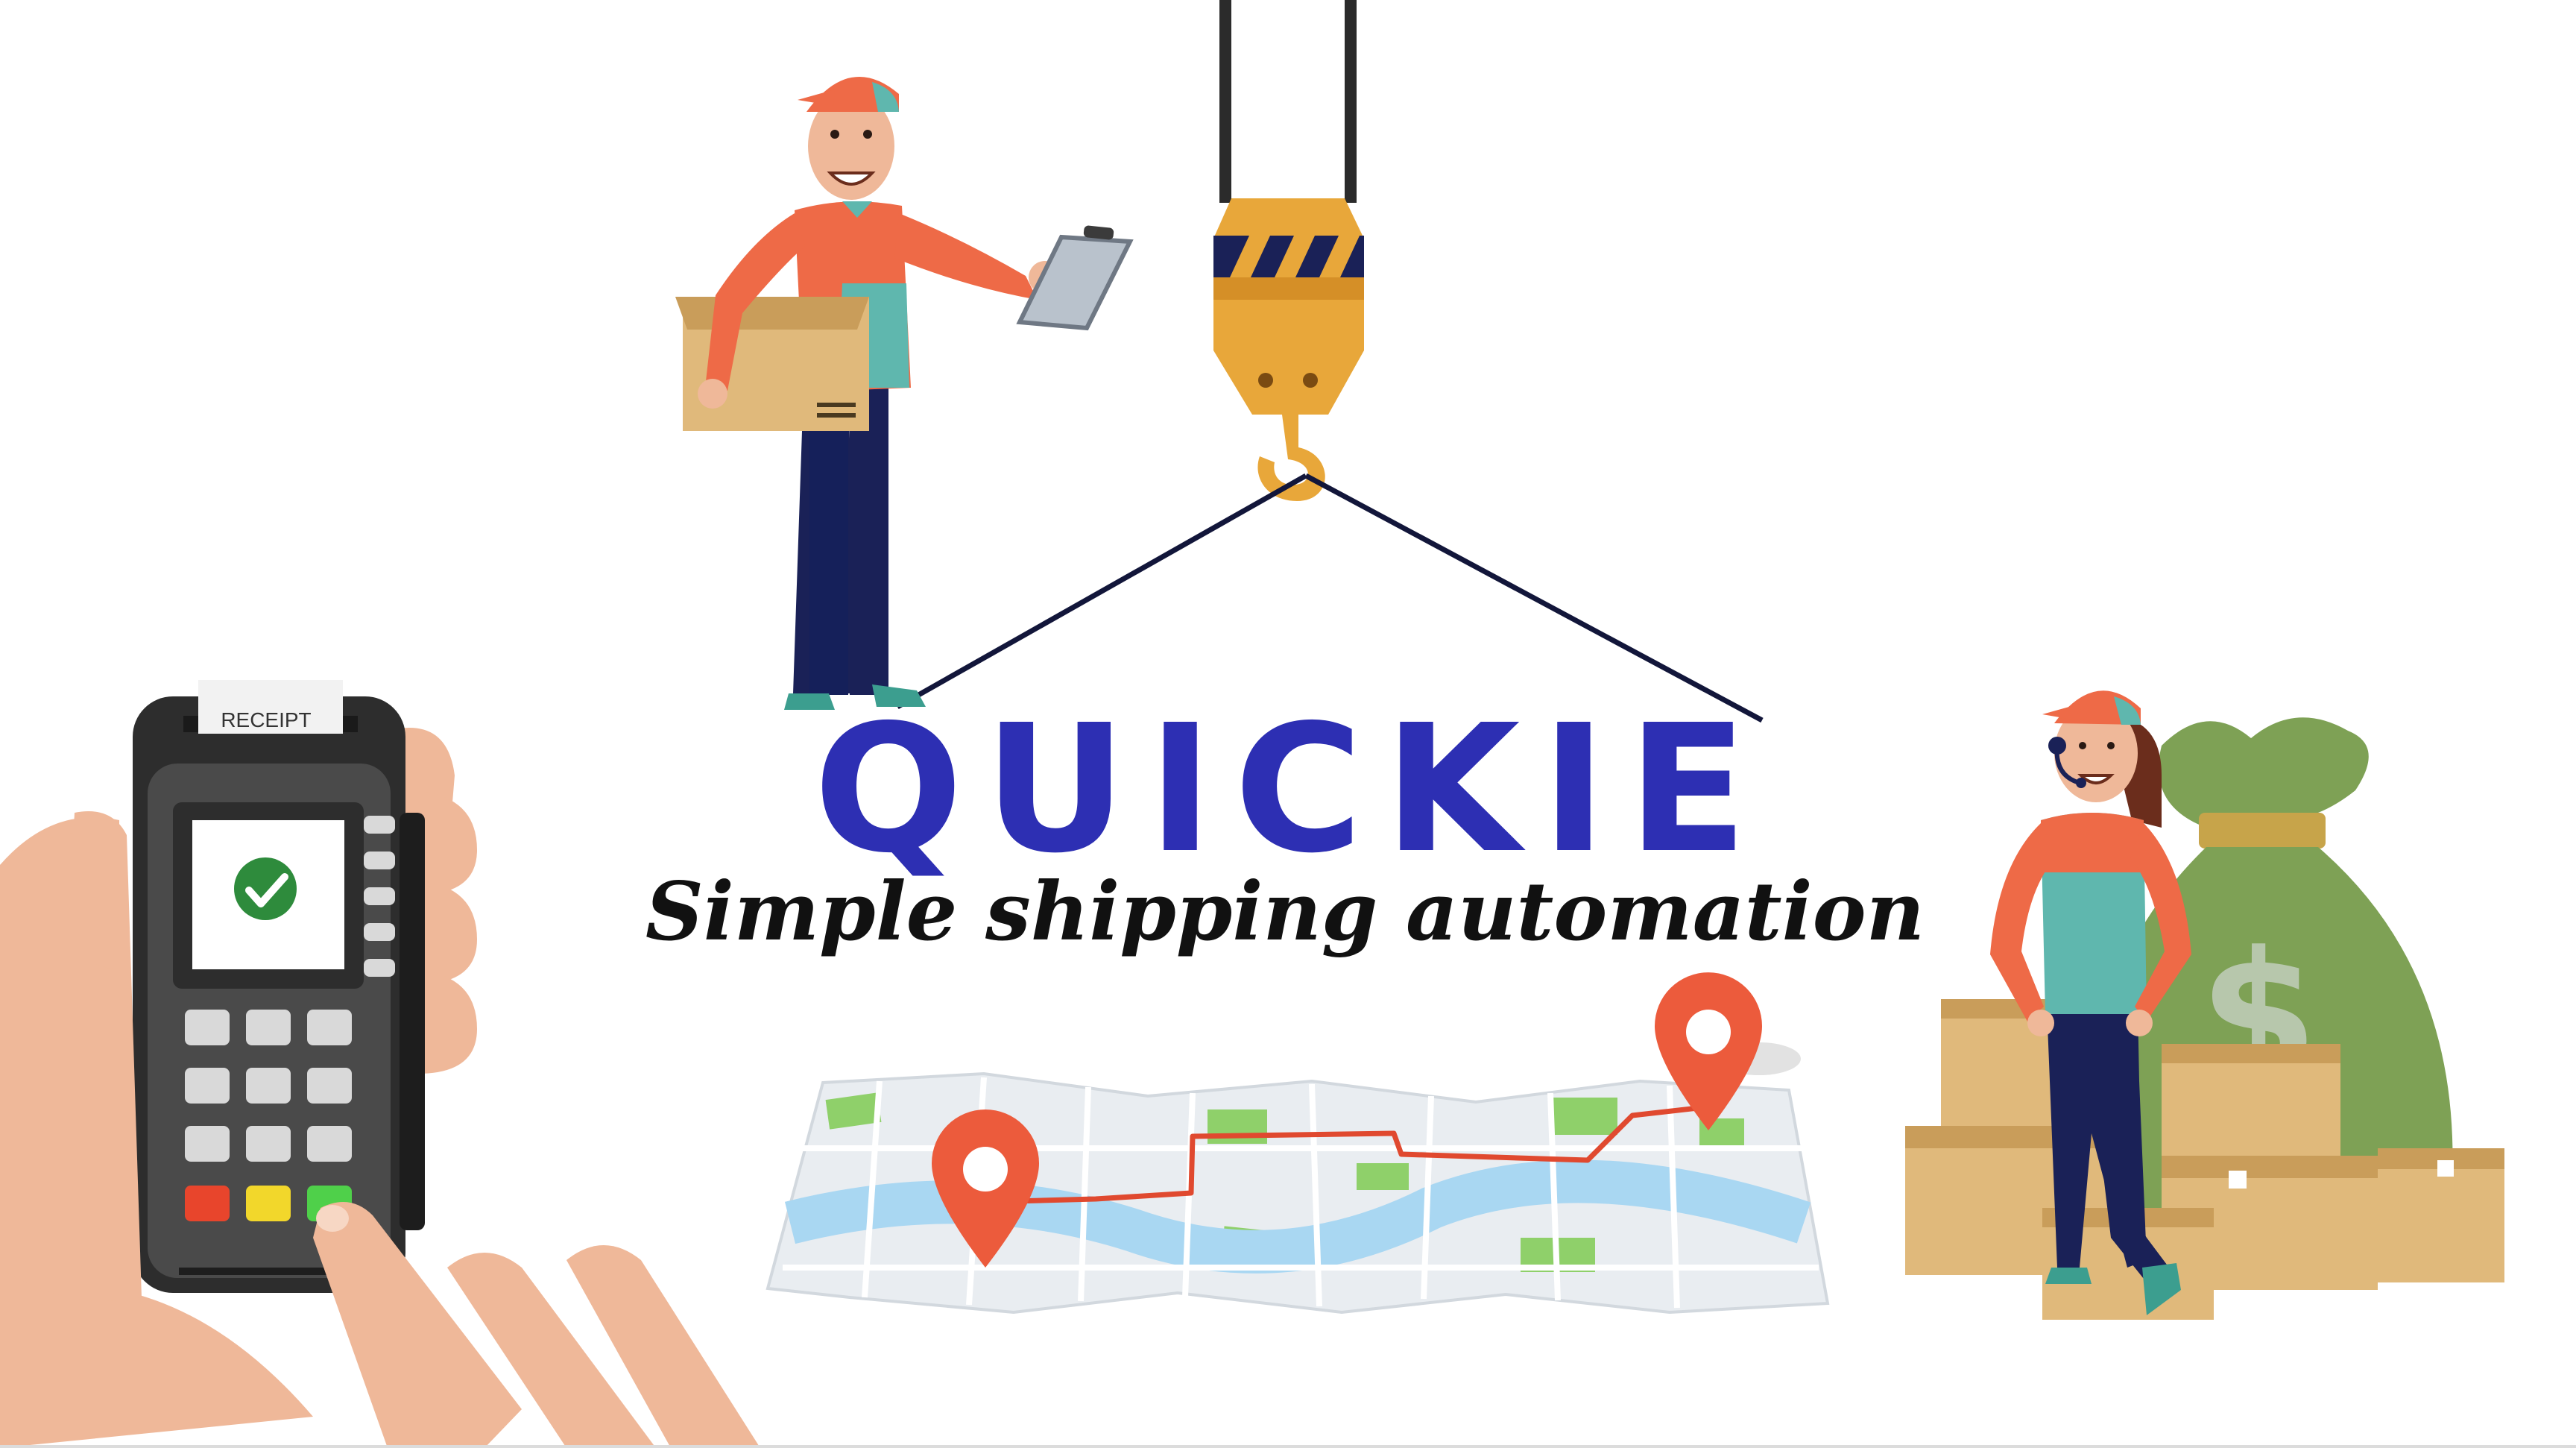 This screenshot has height=1448, width=2576. I want to click on checkmark-icon, so click(265, 888).